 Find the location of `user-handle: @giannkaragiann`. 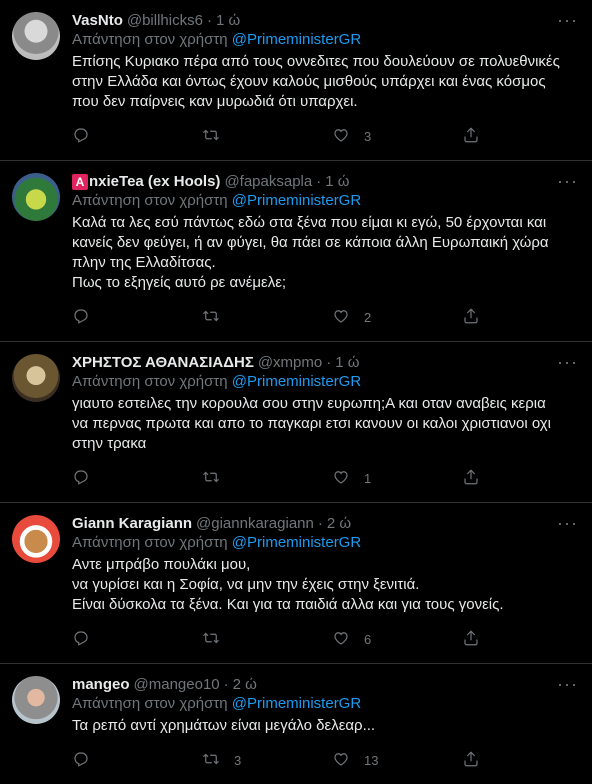

user-handle: @giannkaragiann is located at coordinates (255, 523).